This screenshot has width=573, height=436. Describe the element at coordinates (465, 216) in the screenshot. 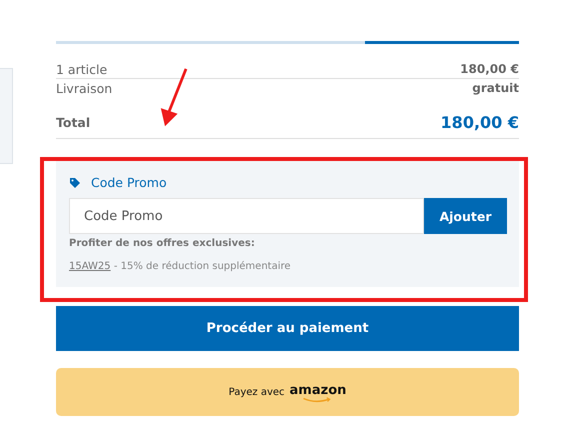

I see `add-button: Ajouter` at that location.